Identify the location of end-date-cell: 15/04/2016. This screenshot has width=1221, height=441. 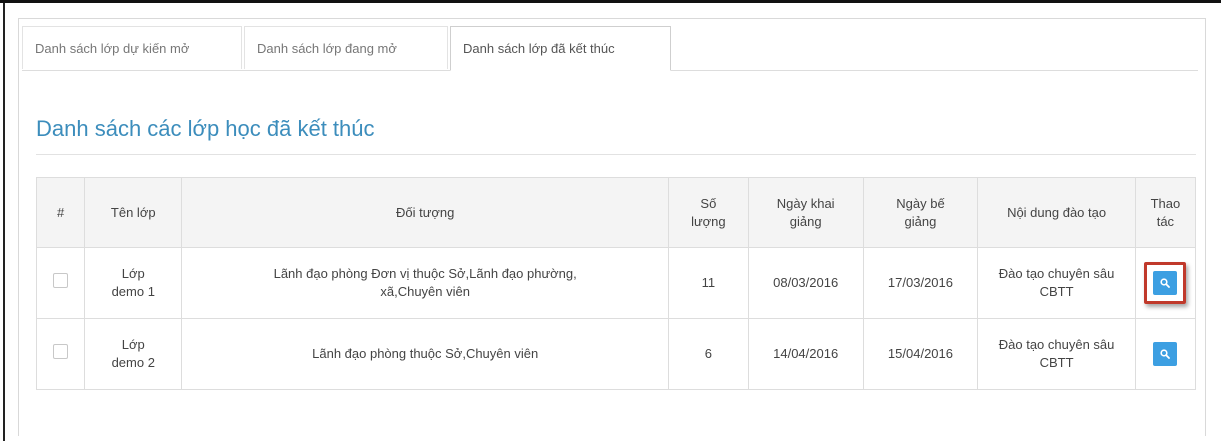
(920, 354).